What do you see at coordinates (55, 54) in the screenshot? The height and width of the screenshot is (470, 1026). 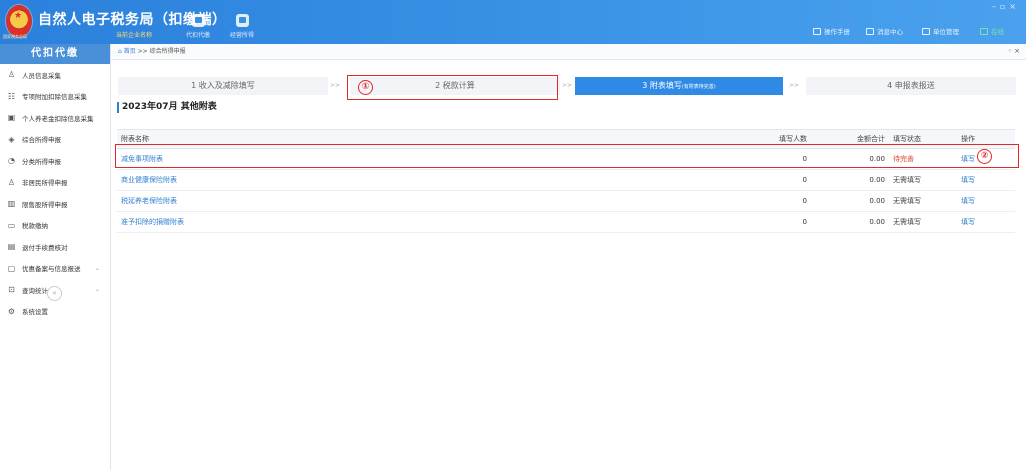 I see `sidebar-header: 代扣代缴` at bounding box center [55, 54].